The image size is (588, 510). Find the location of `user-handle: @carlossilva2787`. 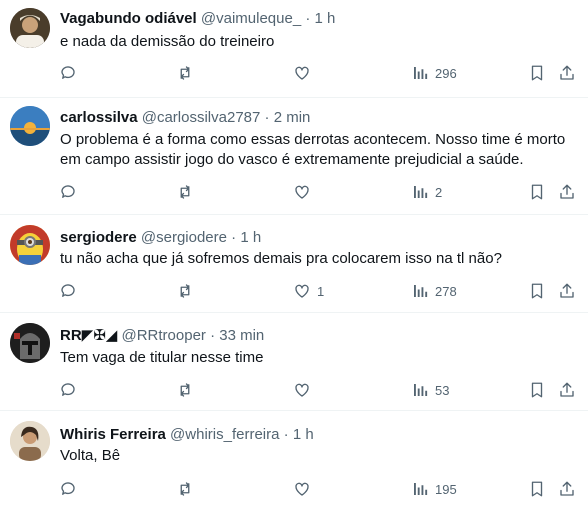

user-handle: @carlossilva2787 is located at coordinates (201, 117).